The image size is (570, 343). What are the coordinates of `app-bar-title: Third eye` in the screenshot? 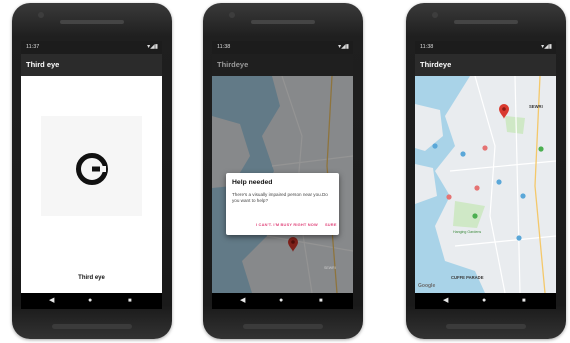 It's located at (91, 65).